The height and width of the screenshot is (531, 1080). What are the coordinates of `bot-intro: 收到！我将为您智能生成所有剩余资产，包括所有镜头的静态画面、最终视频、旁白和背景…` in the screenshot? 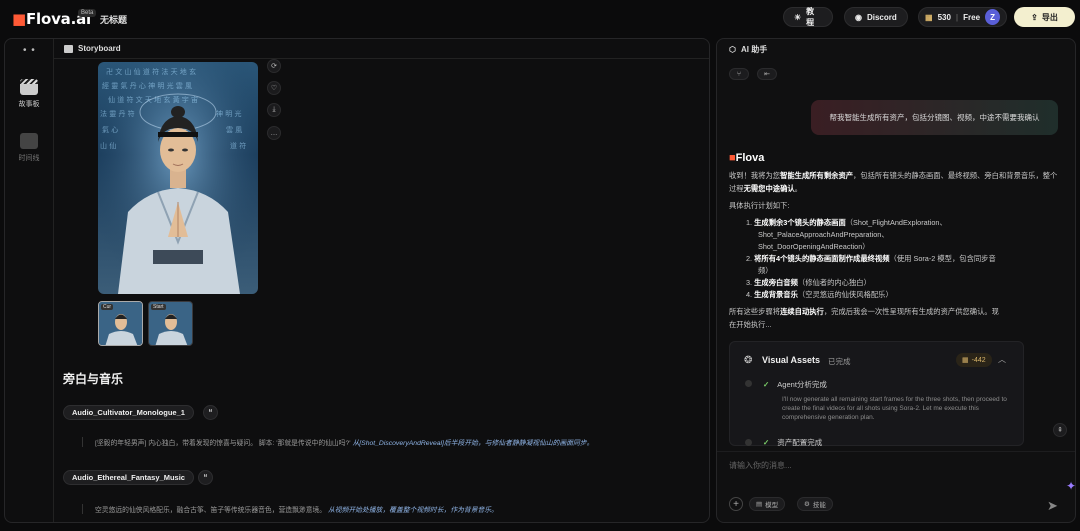 It's located at (893, 182).